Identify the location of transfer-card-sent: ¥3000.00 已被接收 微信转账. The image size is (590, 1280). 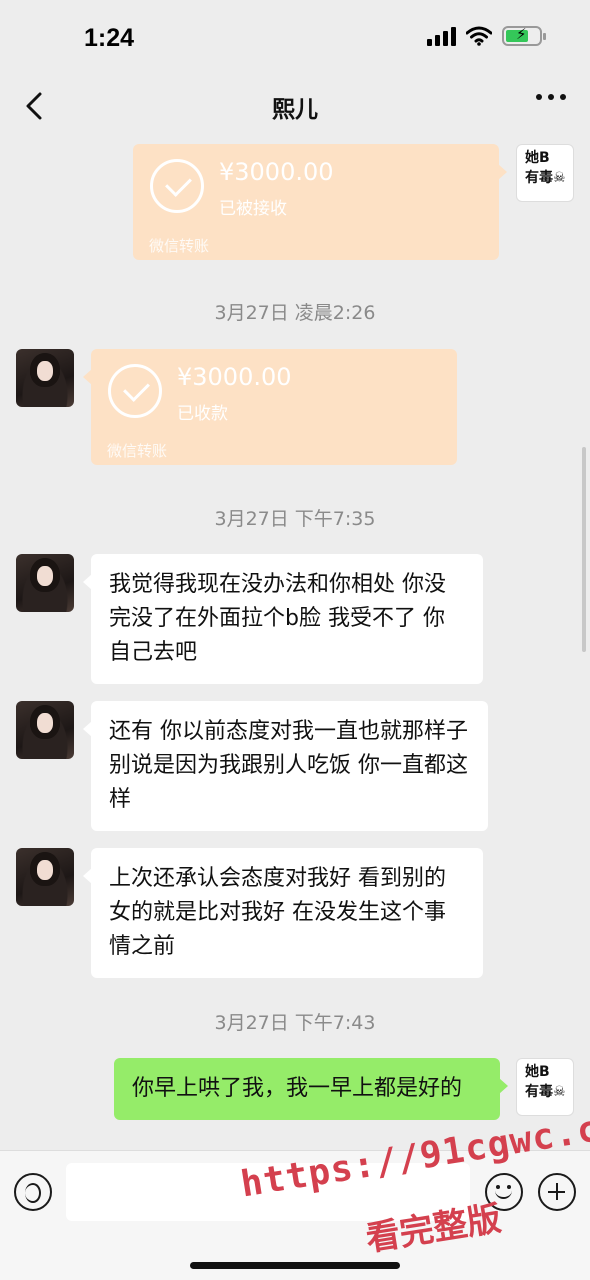
(320, 202).